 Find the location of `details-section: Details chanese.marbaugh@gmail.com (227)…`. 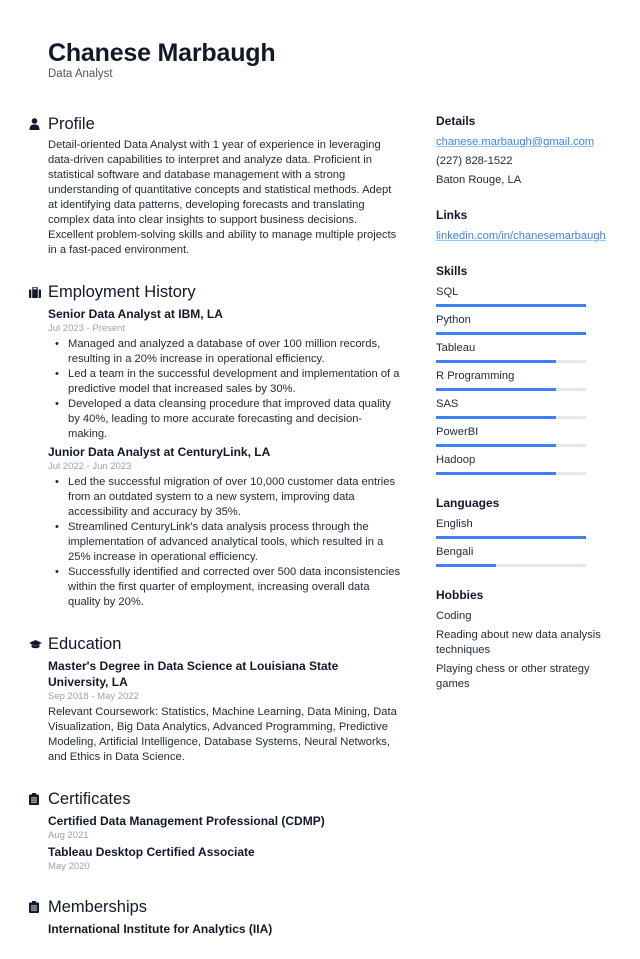

details-section: Details chanese.marbaugh@gmail.com (227)… is located at coordinates (526, 150).